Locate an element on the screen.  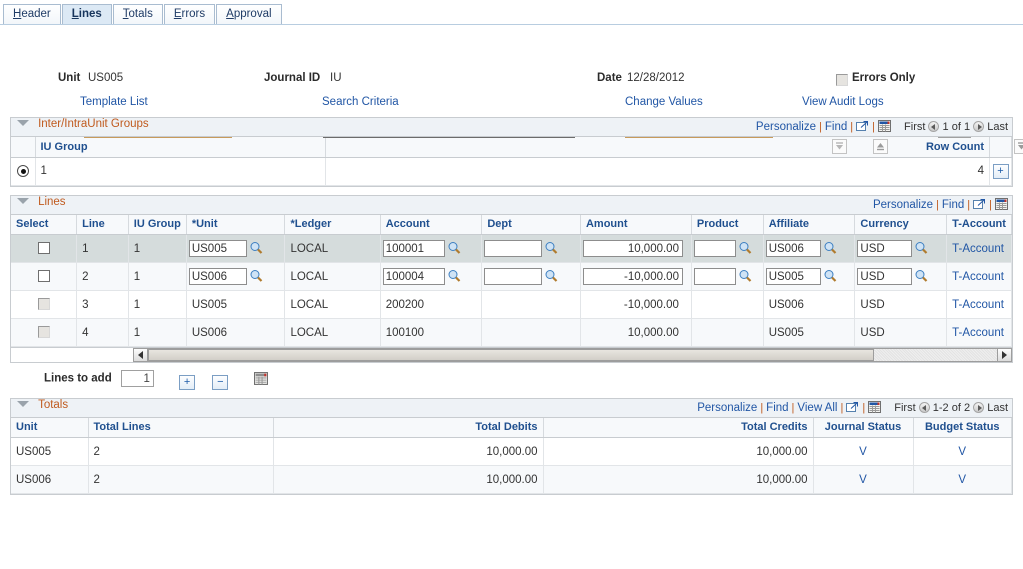
search-criteria-link: Search Criteria is located at coordinates (360, 102).